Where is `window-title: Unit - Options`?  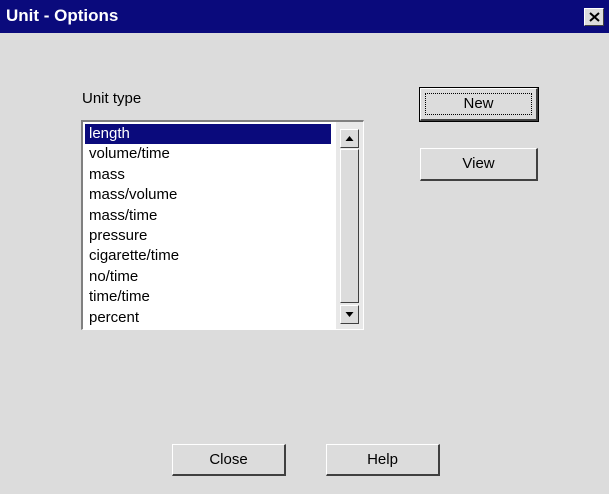
window-title: Unit - Options is located at coordinates (62, 15).